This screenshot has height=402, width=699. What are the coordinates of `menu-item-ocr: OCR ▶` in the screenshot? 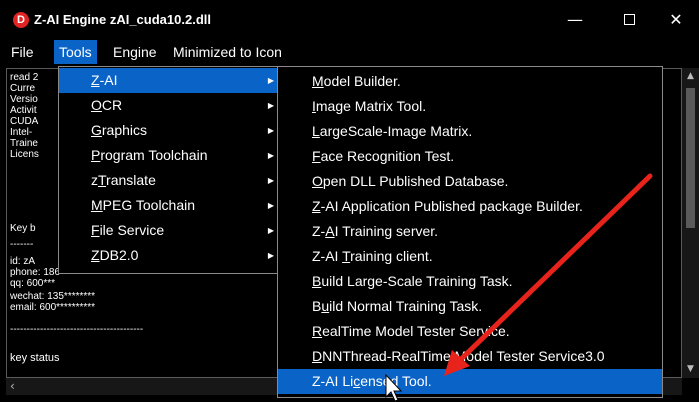 It's located at (169, 105).